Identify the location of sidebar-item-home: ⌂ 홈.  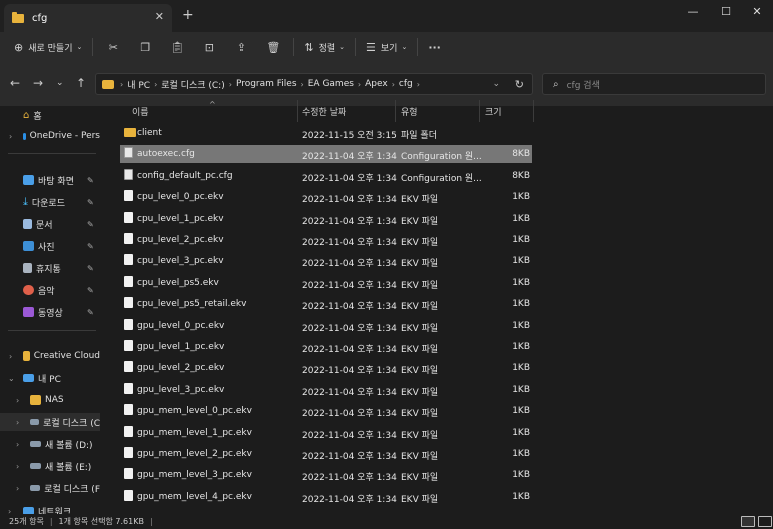
(50, 115).